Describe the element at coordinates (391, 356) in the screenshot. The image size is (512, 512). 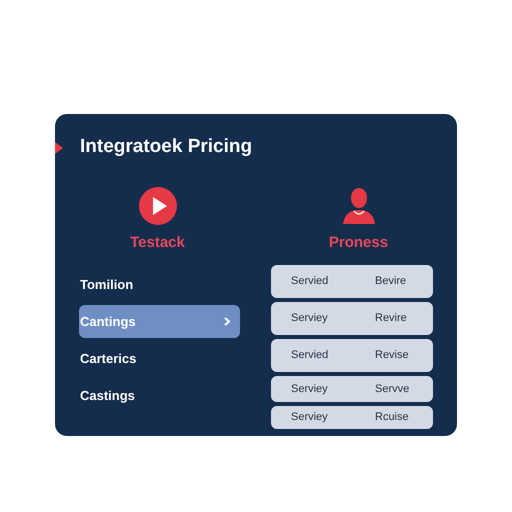
I see `table-cell-text: Revise` at that location.